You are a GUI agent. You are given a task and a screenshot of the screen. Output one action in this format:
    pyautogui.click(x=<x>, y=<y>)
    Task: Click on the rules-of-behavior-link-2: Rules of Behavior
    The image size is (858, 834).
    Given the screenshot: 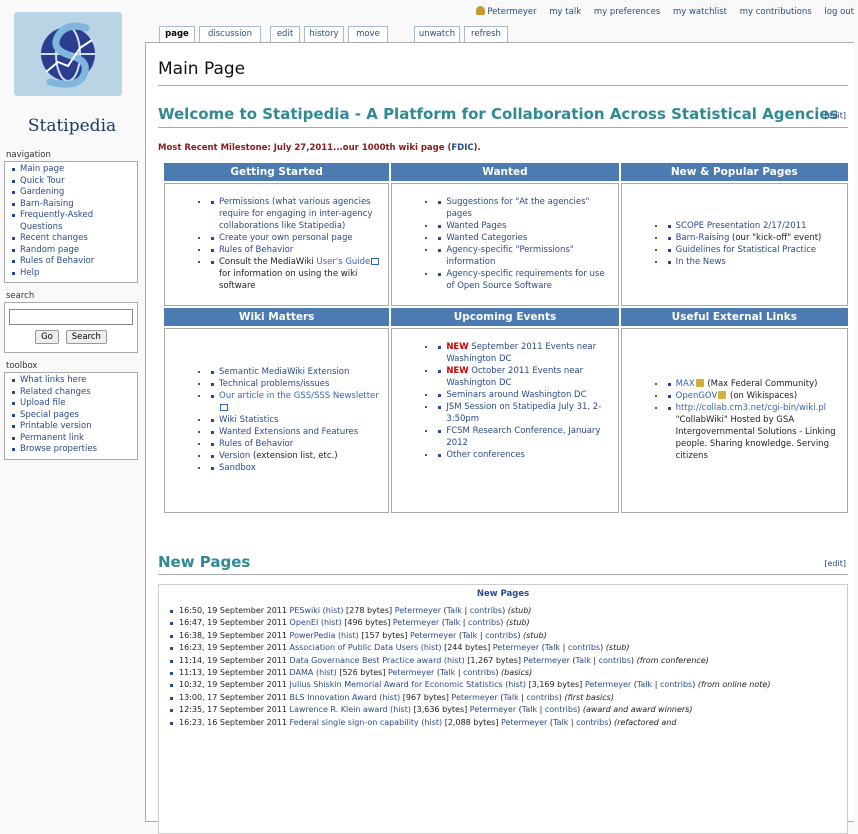 What is the action you would take?
    pyautogui.click(x=296, y=444)
    